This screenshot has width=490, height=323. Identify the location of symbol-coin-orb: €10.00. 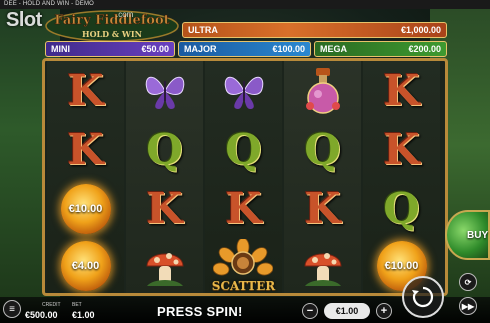
(85, 209).